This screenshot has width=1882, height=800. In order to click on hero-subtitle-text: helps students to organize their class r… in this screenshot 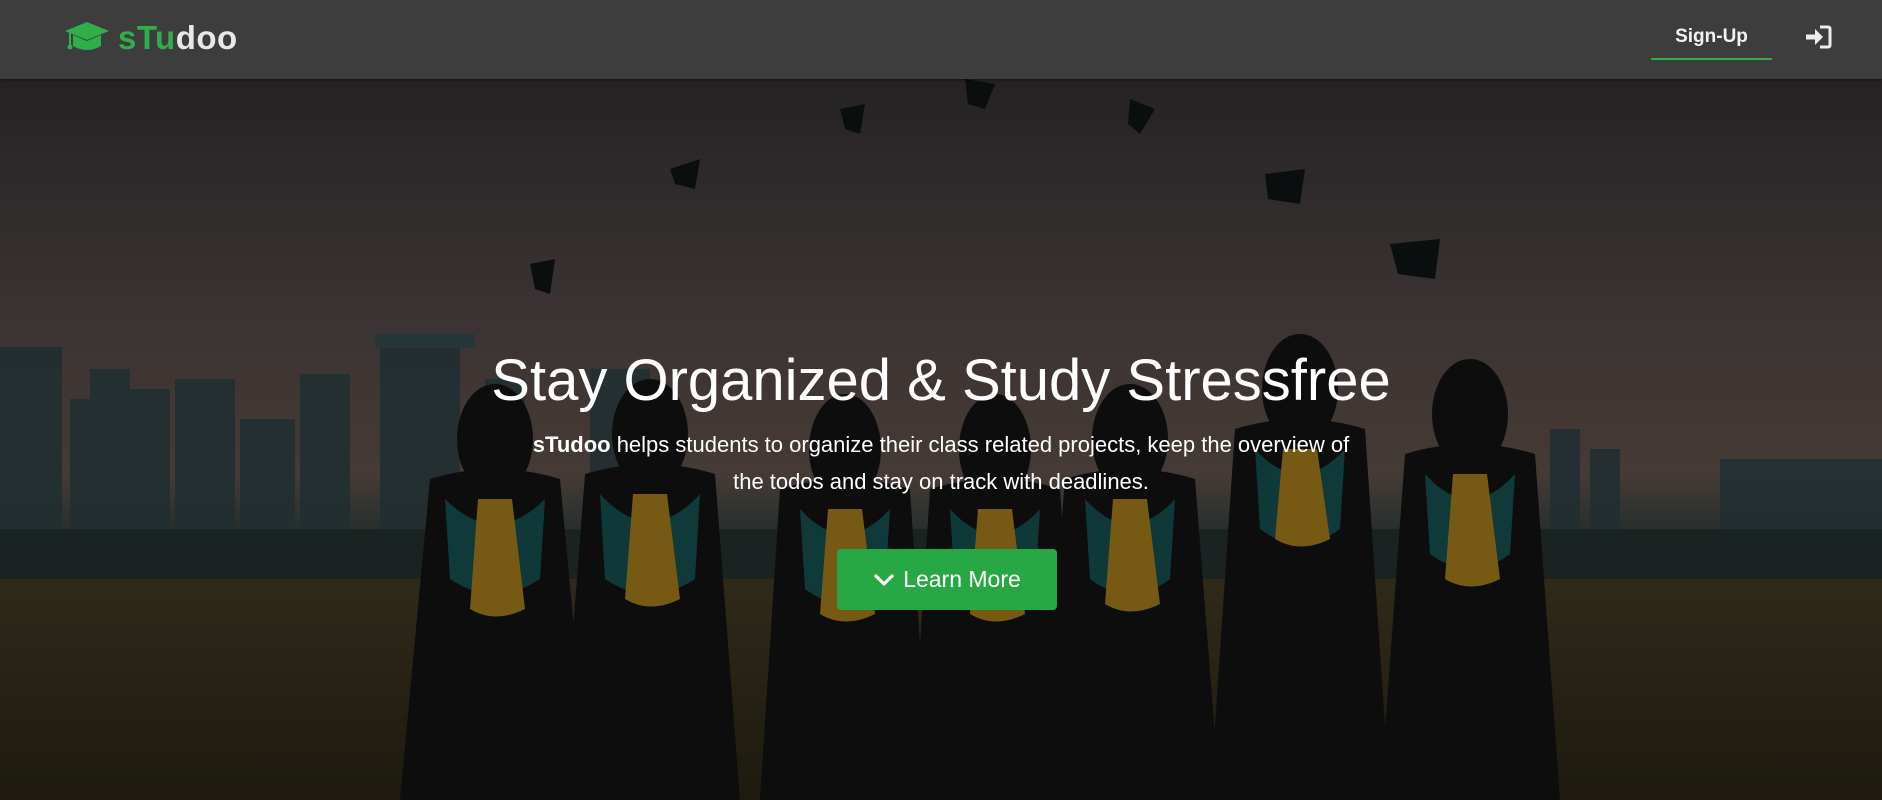, I will do `click(980, 463)`.